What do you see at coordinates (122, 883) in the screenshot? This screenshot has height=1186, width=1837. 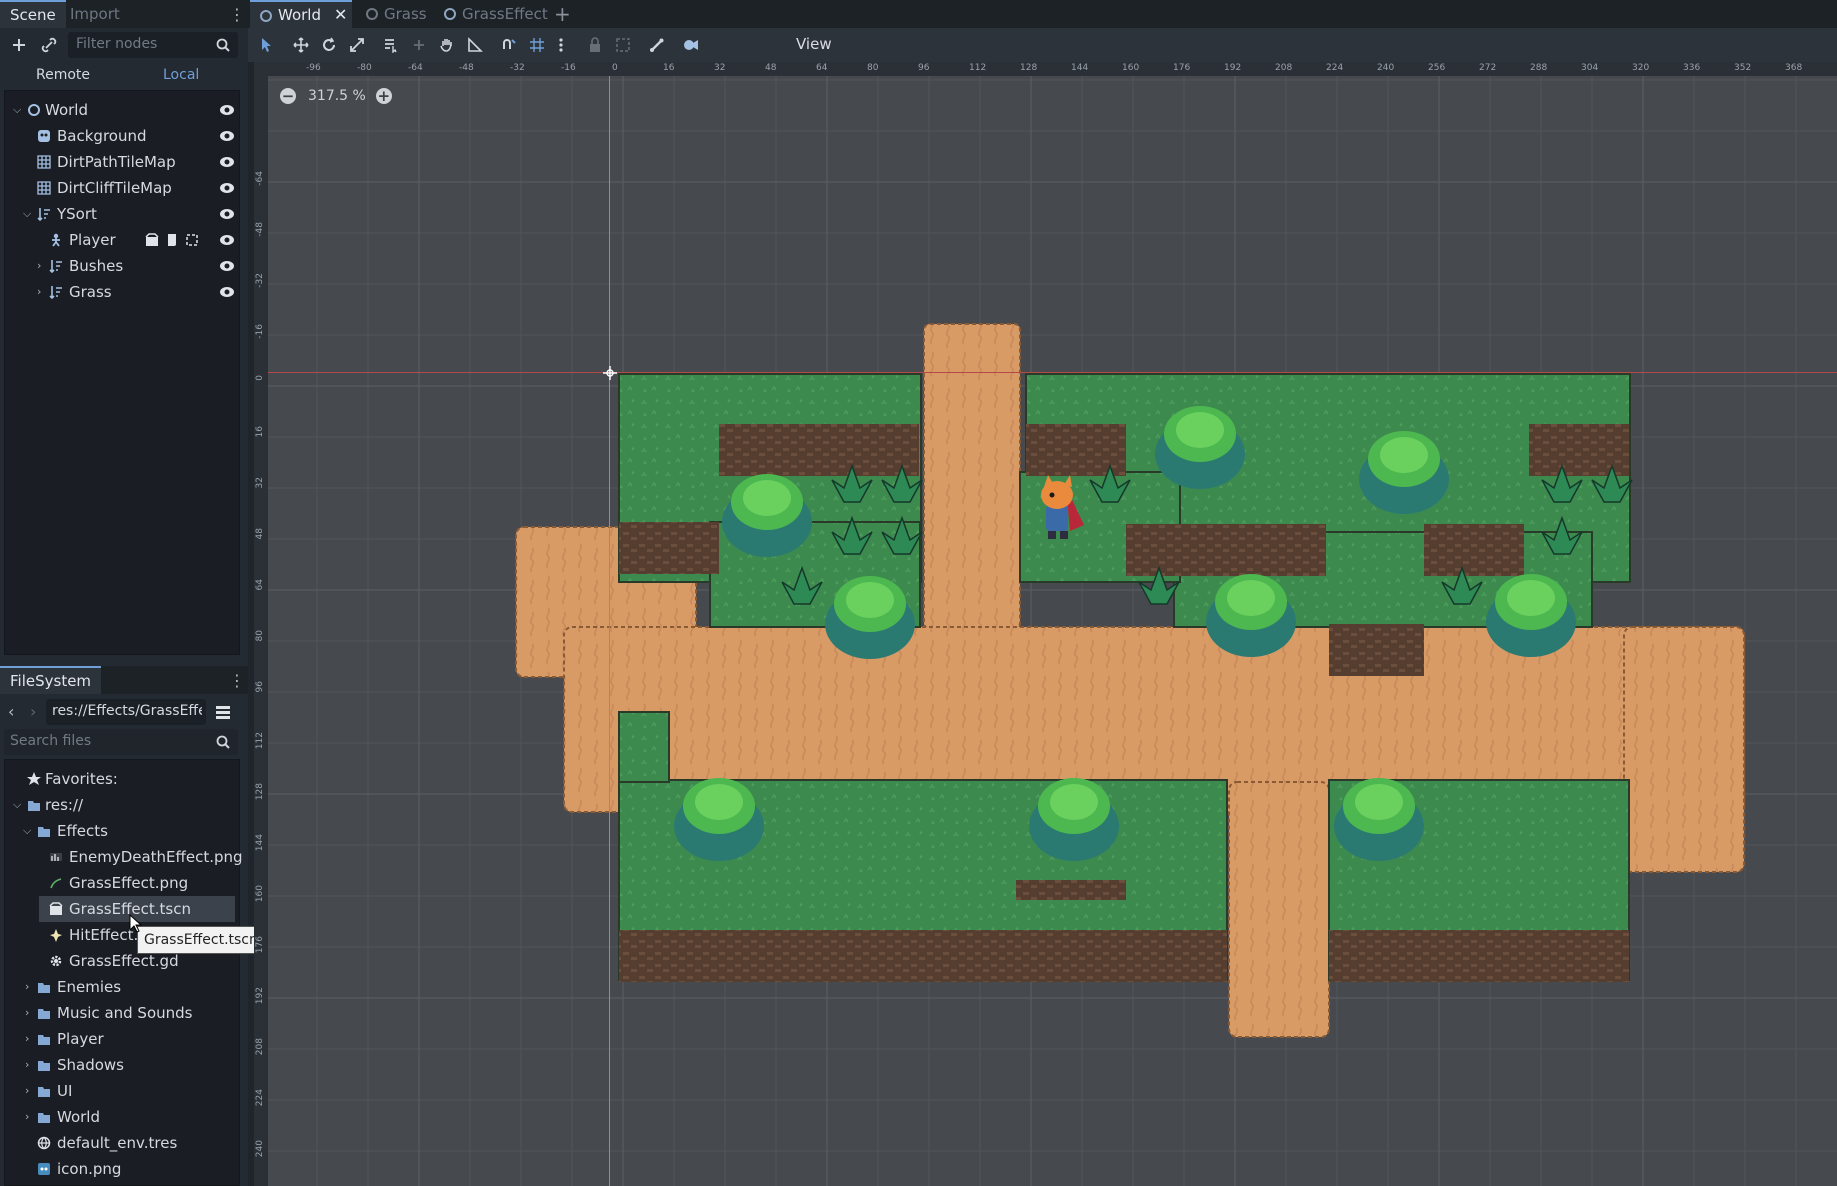 I see `file-grasseffect-png: GrassEffect.png` at bounding box center [122, 883].